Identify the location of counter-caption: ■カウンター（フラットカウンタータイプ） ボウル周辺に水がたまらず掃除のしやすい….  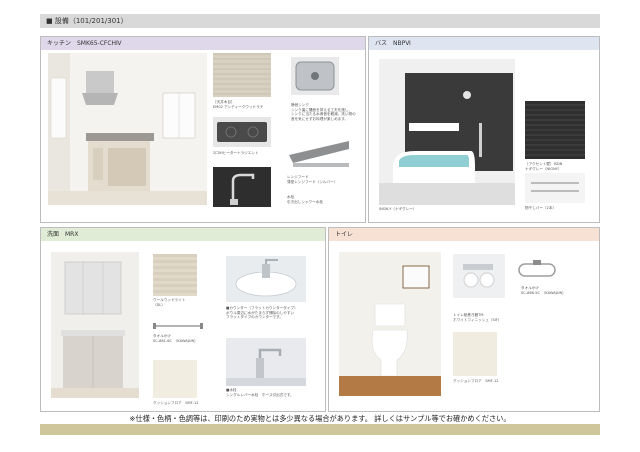
(262, 312).